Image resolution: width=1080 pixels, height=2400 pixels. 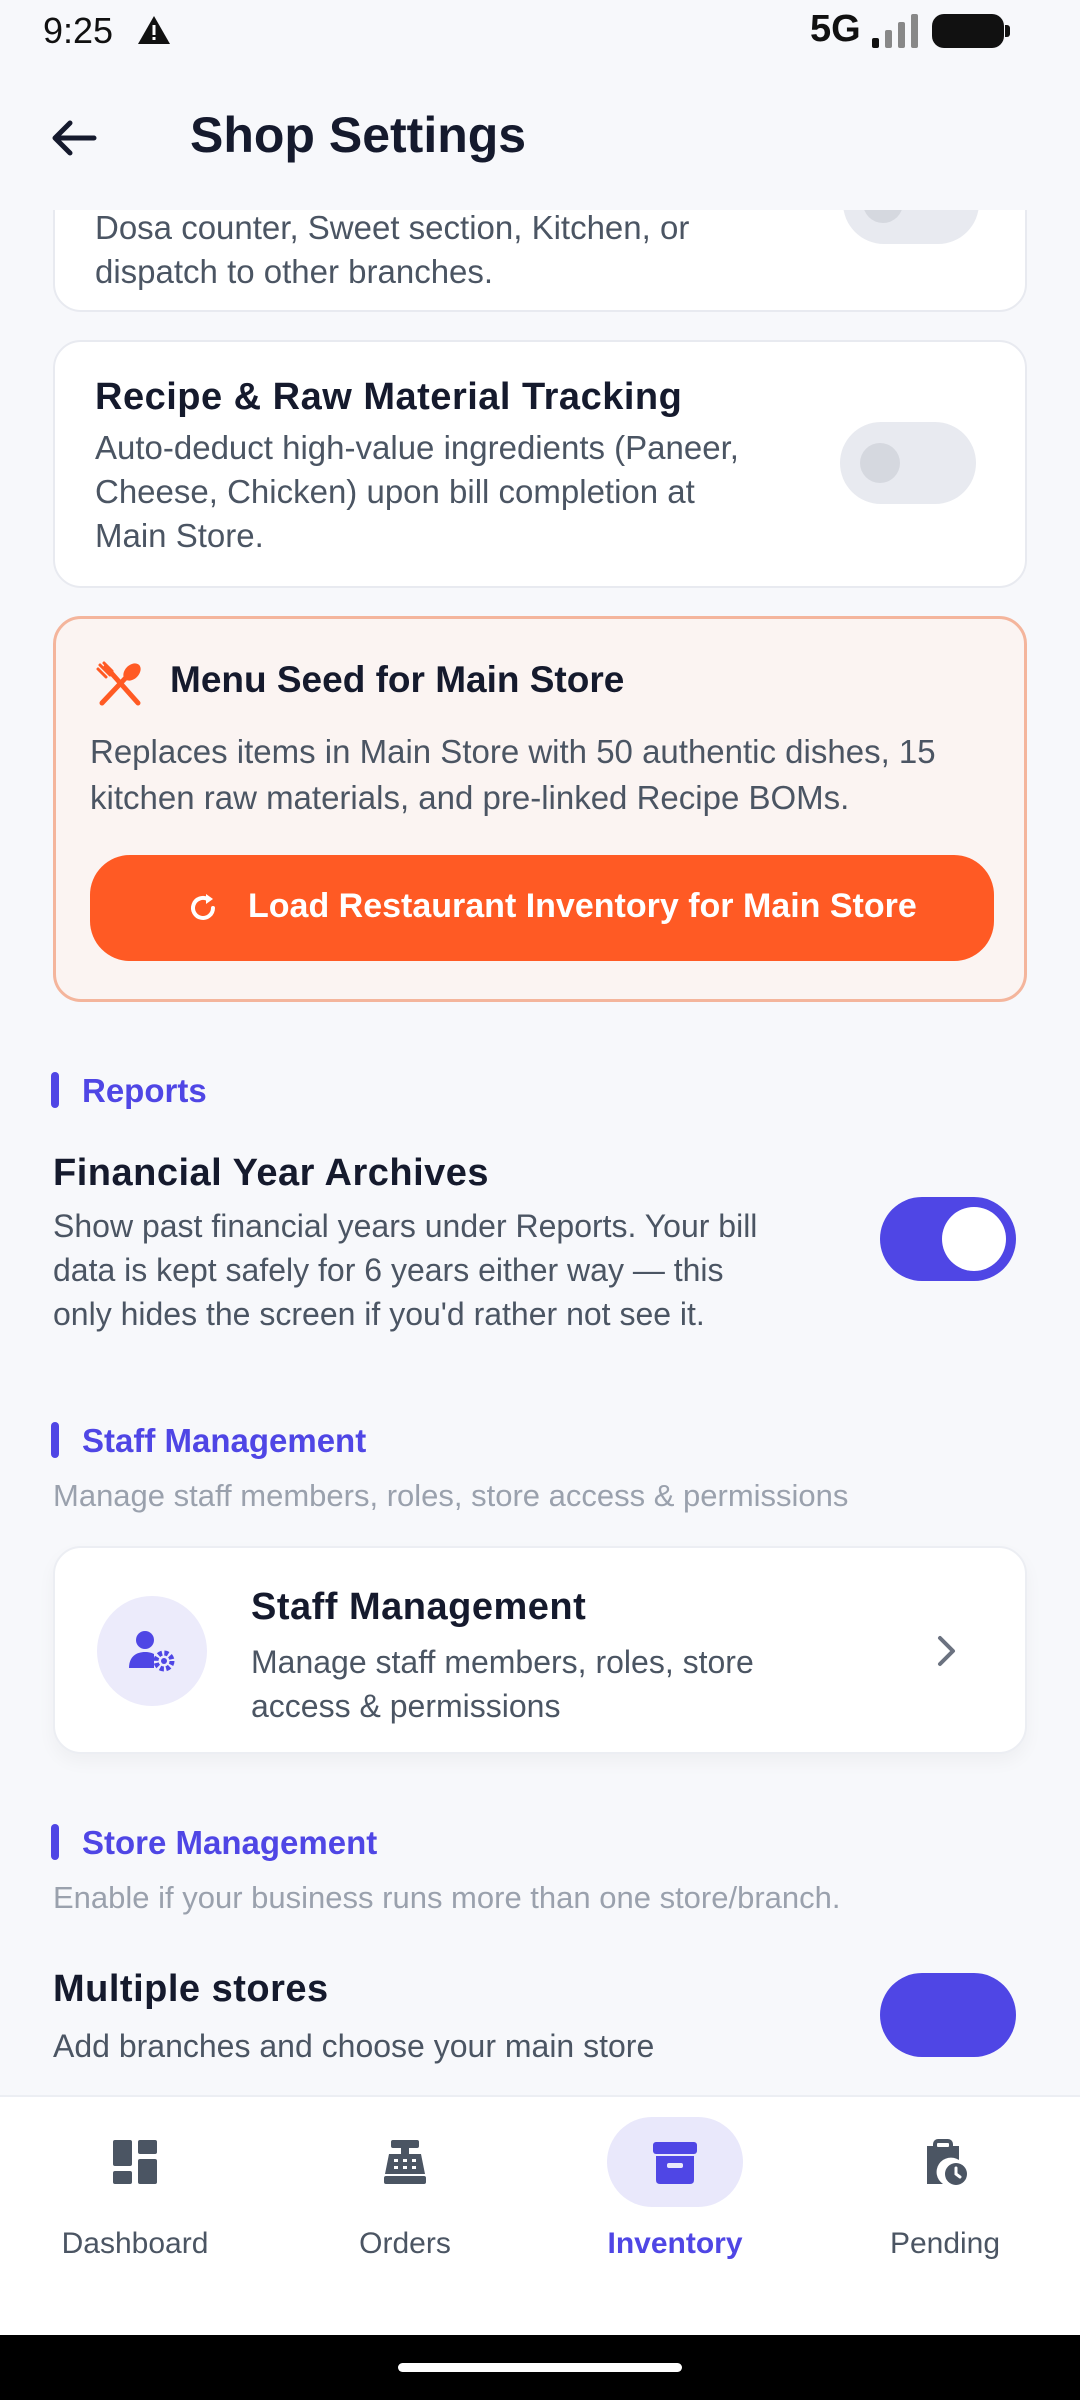 I want to click on status-bar: 9:25 5G, so click(x=540, y=32).